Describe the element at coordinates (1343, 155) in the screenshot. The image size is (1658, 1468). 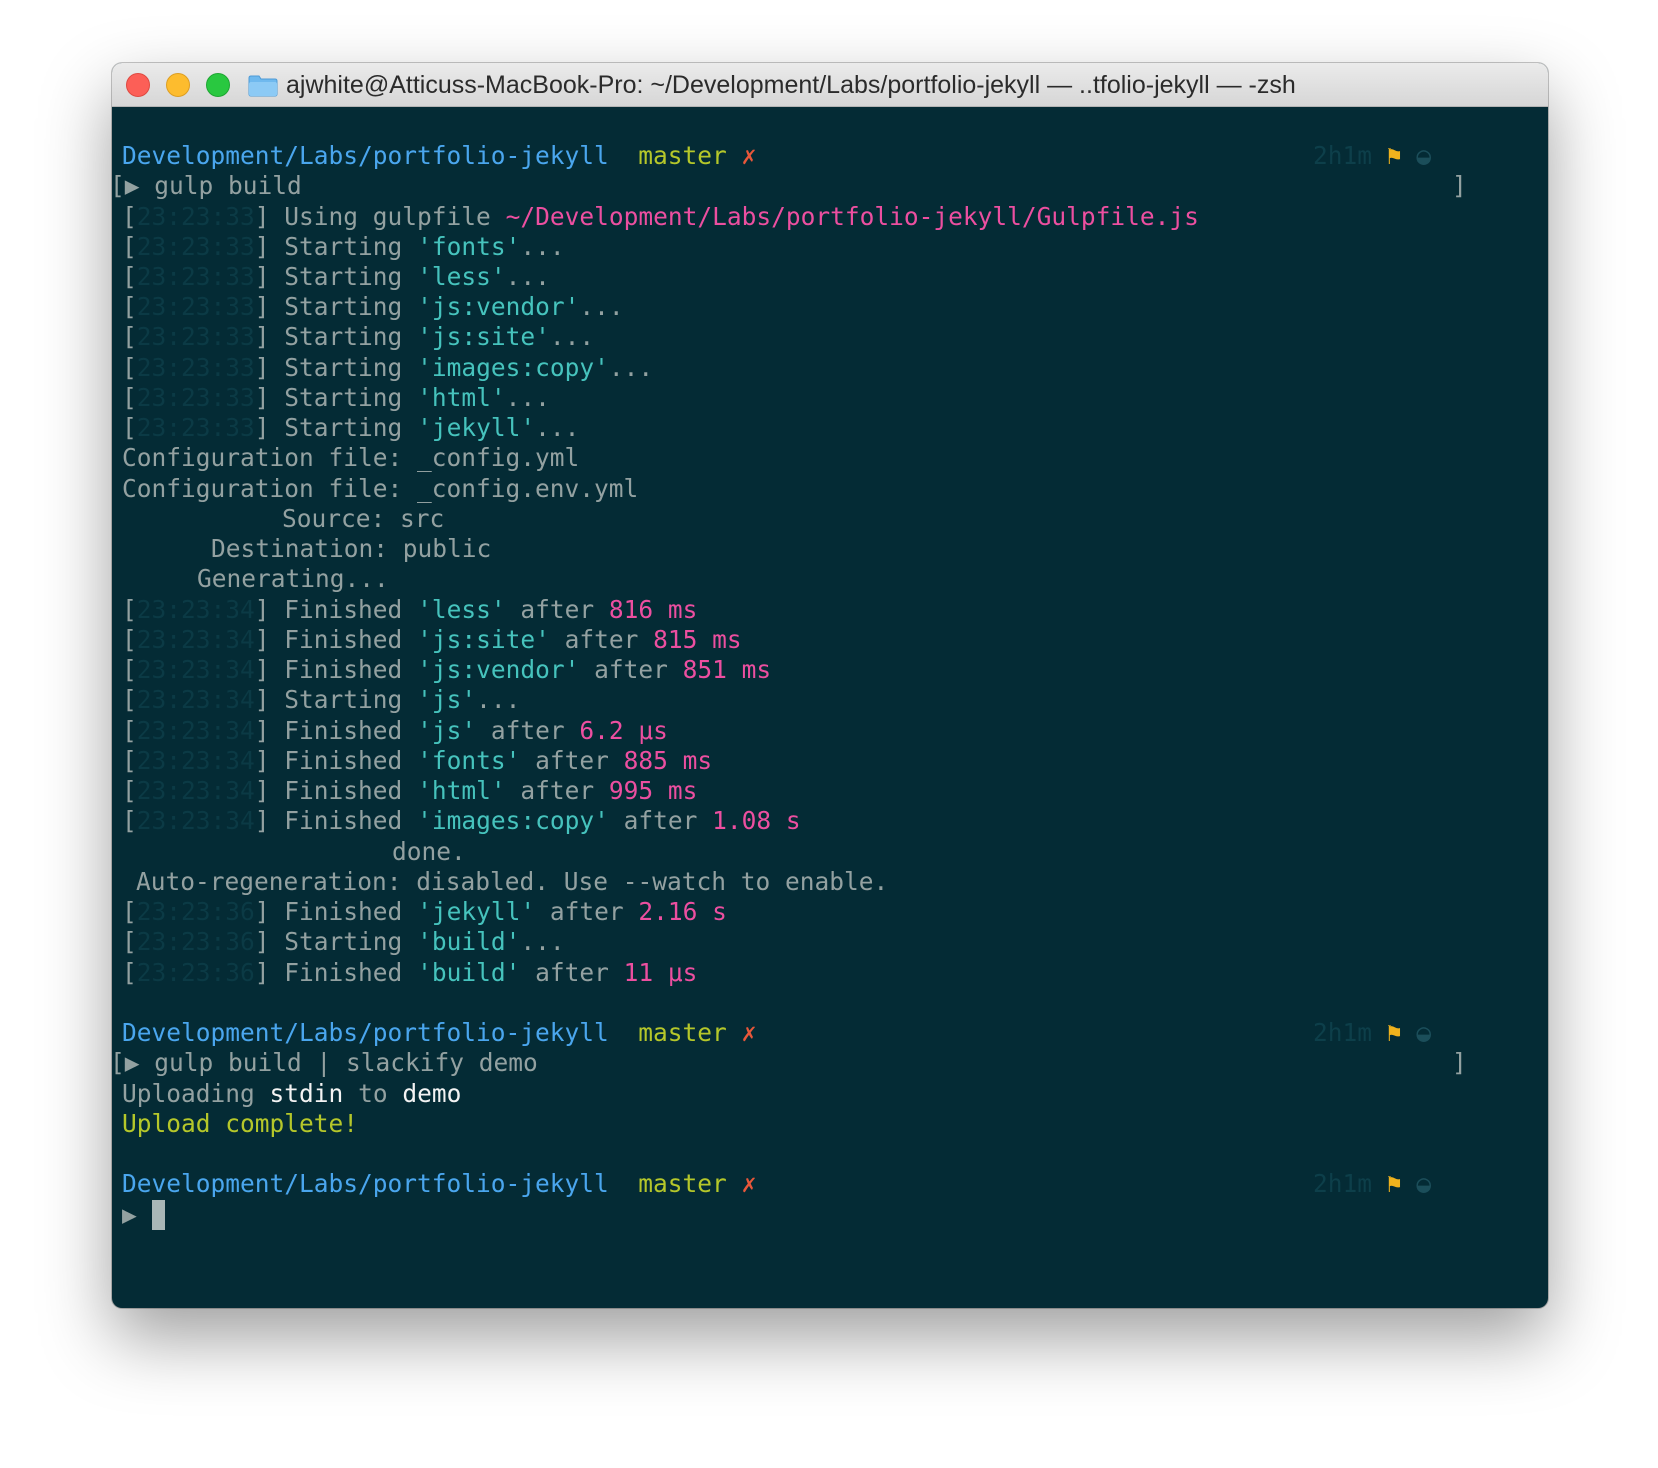
I see `elapsed-time: 2h1m` at that location.